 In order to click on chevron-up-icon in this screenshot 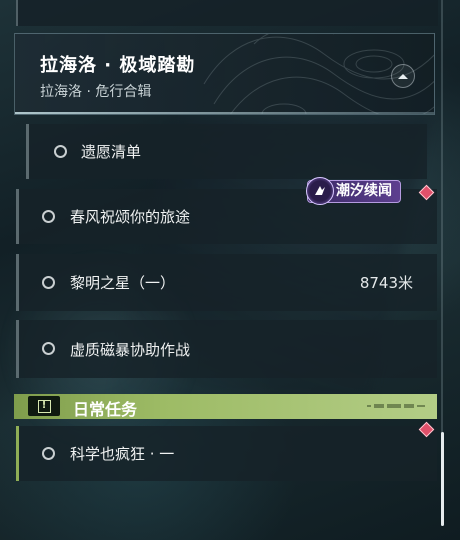, I will do `click(403, 76)`.